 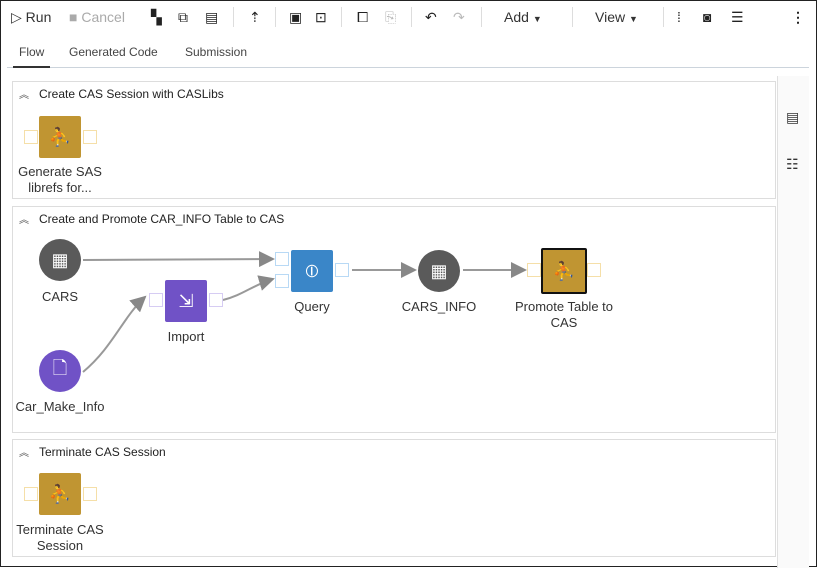 What do you see at coordinates (216, 52) in the screenshot?
I see `tab-submission: Submission` at bounding box center [216, 52].